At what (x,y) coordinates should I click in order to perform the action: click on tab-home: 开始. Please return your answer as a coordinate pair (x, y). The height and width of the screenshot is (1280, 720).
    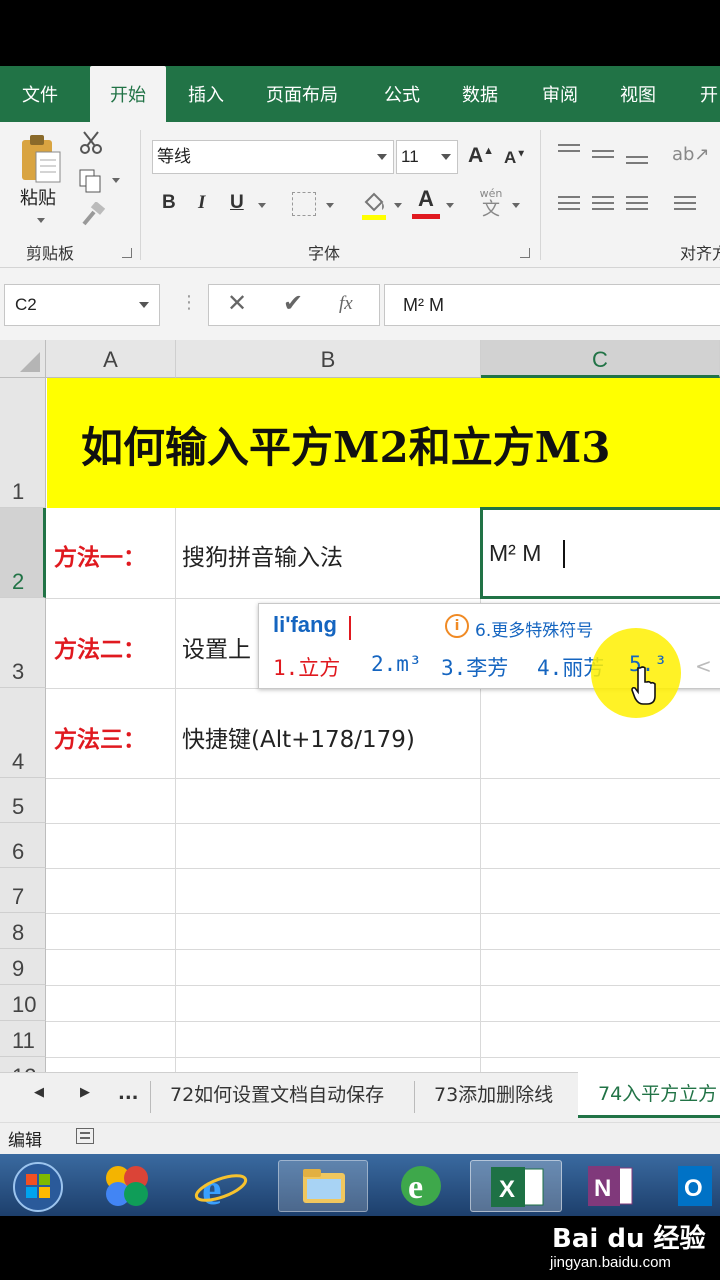
    Looking at the image, I should click on (128, 94).